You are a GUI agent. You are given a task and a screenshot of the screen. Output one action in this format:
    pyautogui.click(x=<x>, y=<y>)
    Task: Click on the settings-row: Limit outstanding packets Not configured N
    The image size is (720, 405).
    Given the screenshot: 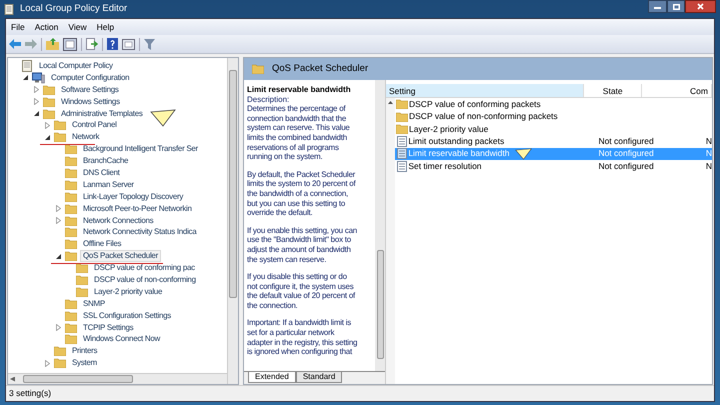 What is the action you would take?
    pyautogui.click(x=553, y=141)
    